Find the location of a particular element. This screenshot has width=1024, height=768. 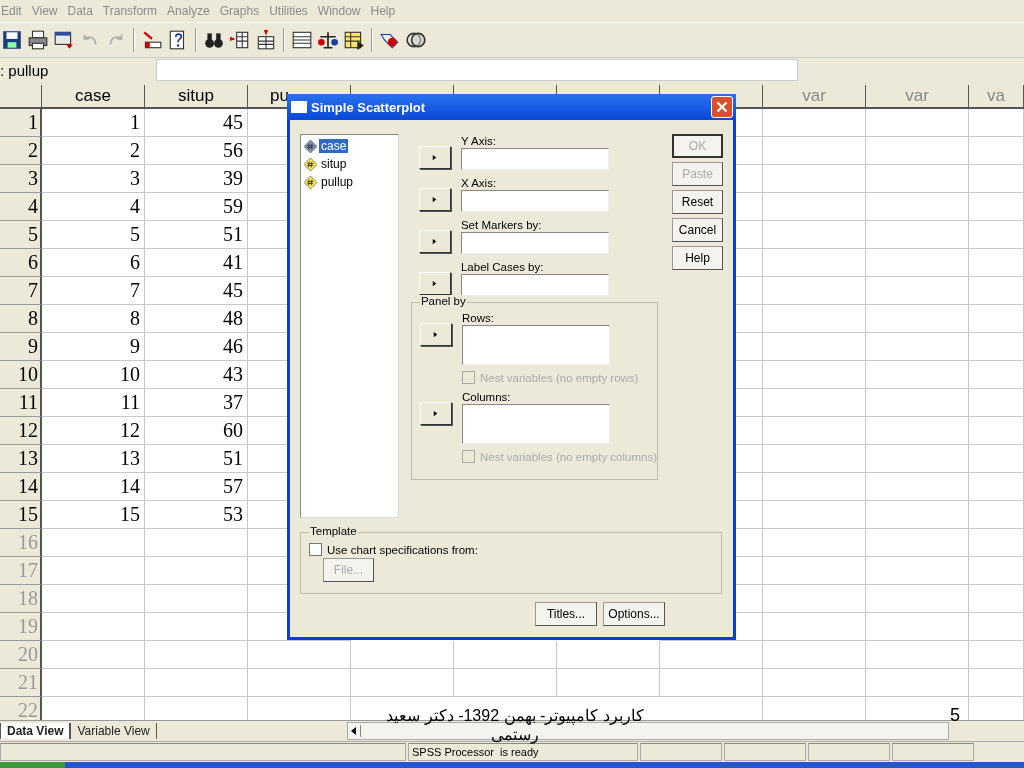

field-label: X Axis: is located at coordinates (479, 183).